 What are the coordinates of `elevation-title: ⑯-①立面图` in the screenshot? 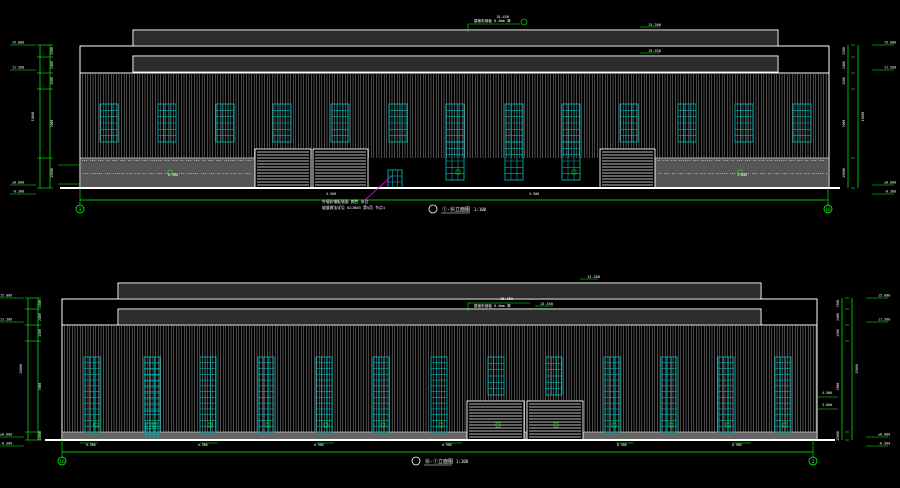 It's located at (439, 461).